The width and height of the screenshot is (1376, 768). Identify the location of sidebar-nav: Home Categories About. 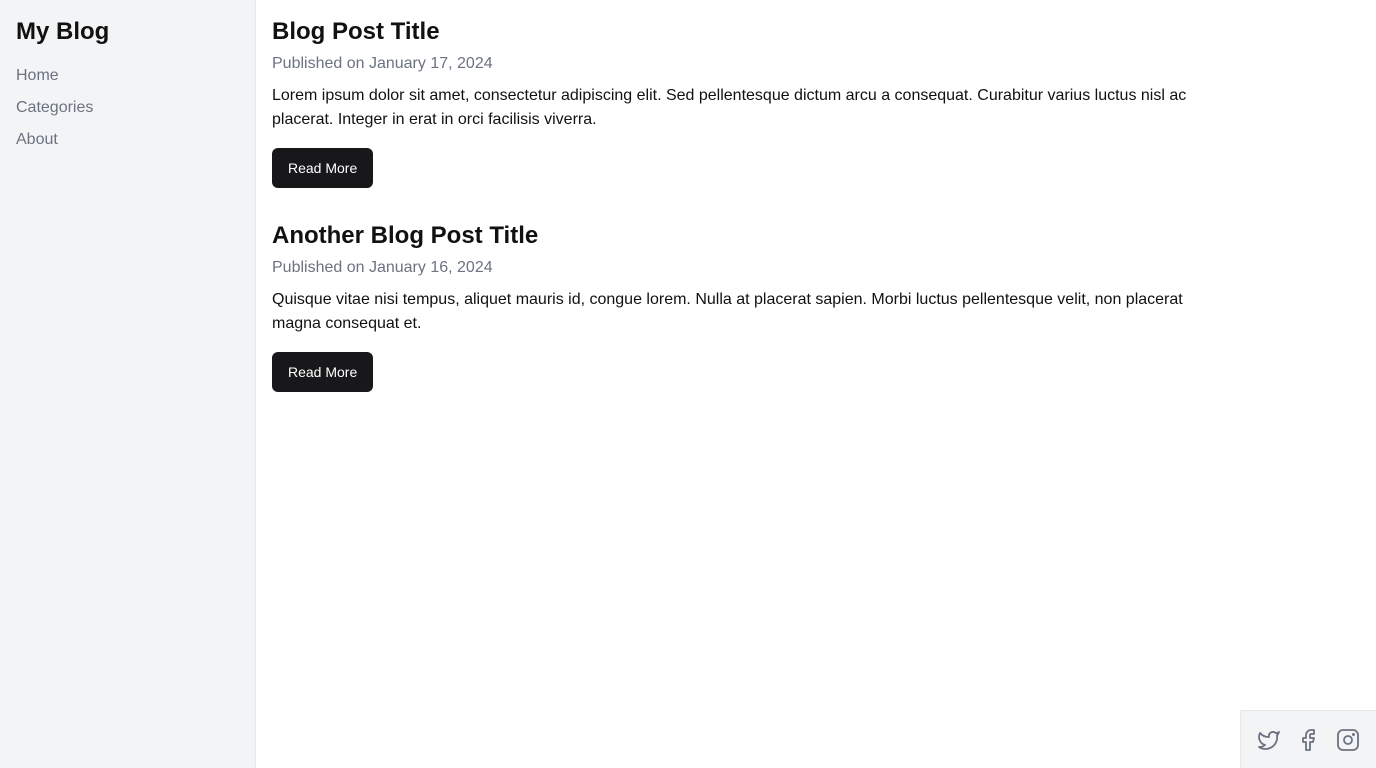
(127, 108).